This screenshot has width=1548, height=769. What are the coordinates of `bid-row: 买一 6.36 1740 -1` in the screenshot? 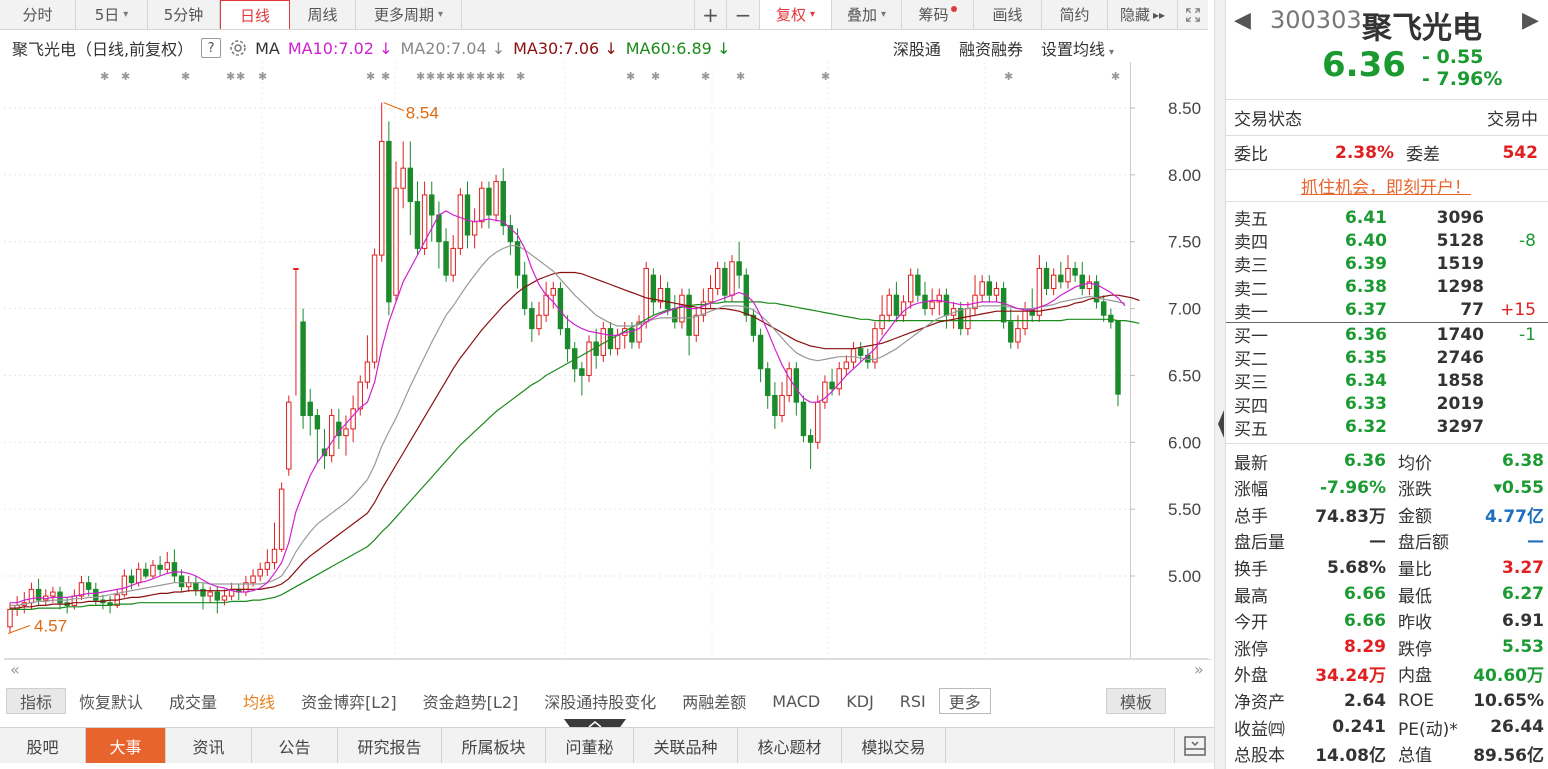 It's located at (1387, 335).